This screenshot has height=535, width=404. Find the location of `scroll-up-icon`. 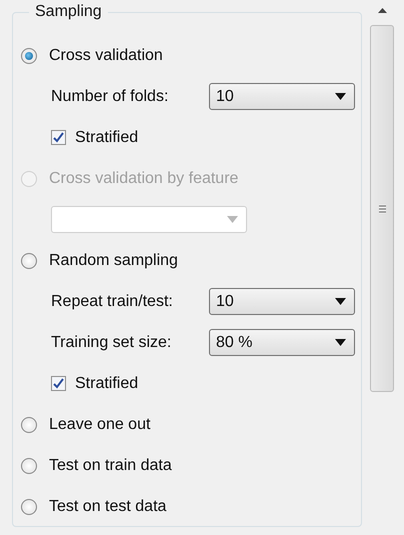

scroll-up-icon is located at coordinates (382, 10).